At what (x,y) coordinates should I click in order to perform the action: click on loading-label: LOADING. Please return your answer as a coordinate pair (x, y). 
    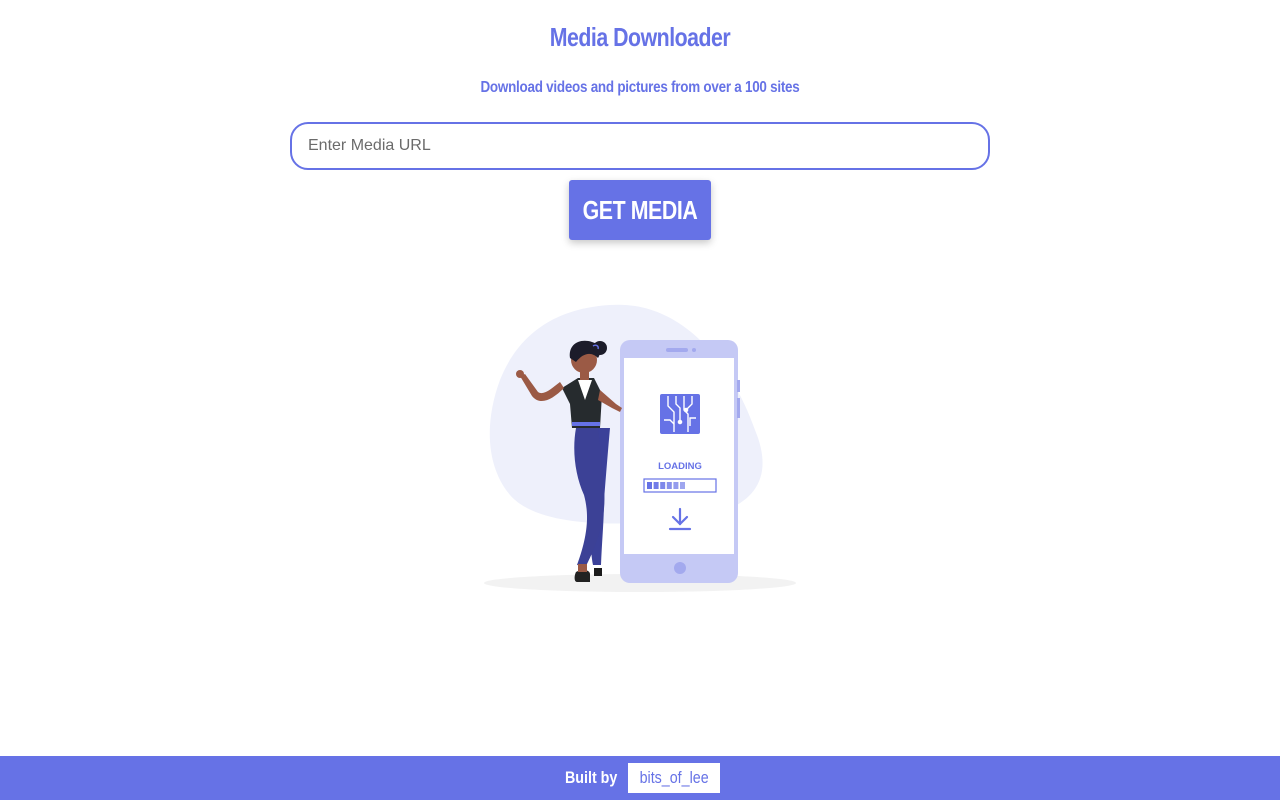
    Looking at the image, I should click on (680, 466).